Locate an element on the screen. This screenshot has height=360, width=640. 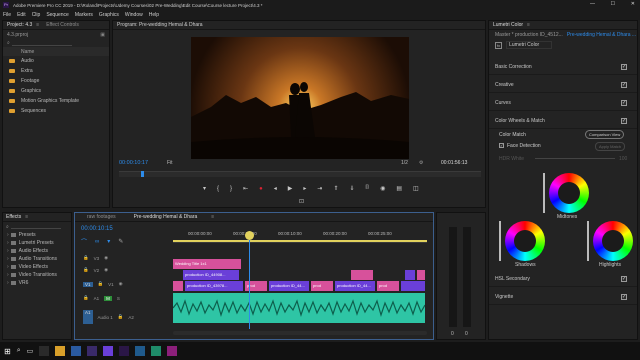
highlights-slider is located at coordinates (588, 241).